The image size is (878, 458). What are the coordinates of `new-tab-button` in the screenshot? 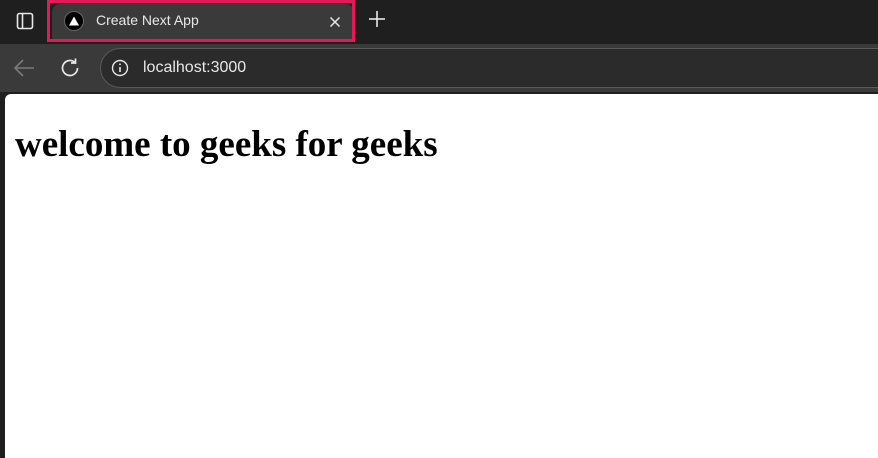 It's located at (377, 19).